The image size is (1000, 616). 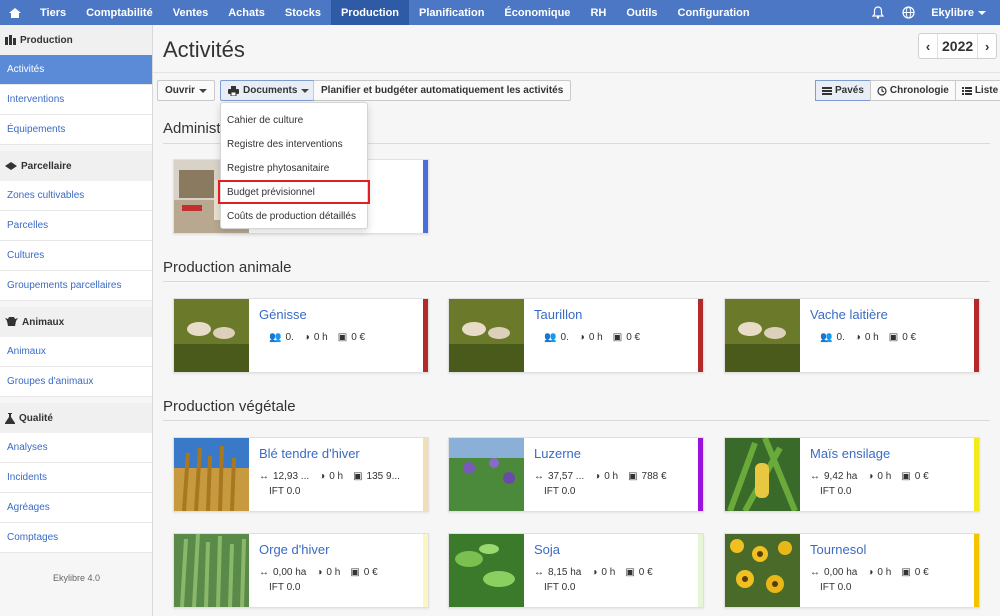 I want to click on sidebar-item-comptages: Comptages, so click(x=76, y=538).